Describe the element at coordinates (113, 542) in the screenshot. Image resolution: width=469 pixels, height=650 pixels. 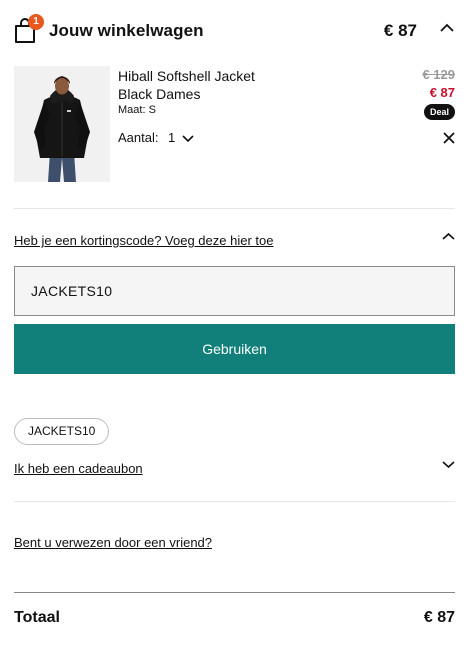
I see `referral-link: Bent u verwezen door een vriend?` at that location.